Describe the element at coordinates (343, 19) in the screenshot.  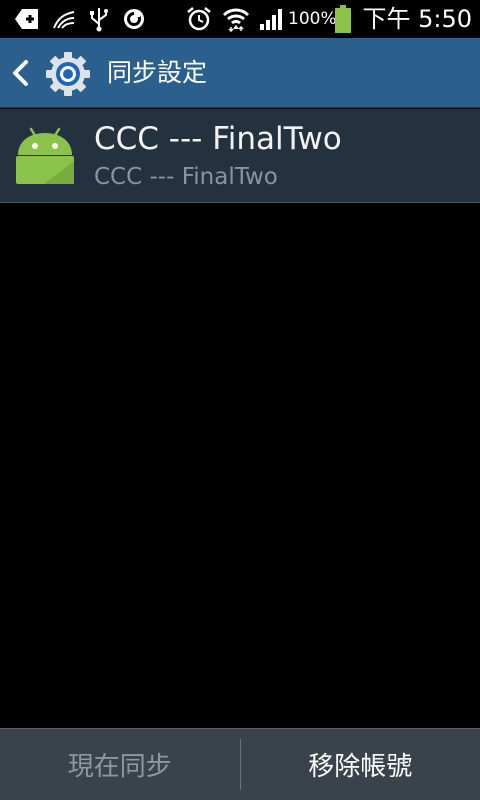
I see `battery-icon` at that location.